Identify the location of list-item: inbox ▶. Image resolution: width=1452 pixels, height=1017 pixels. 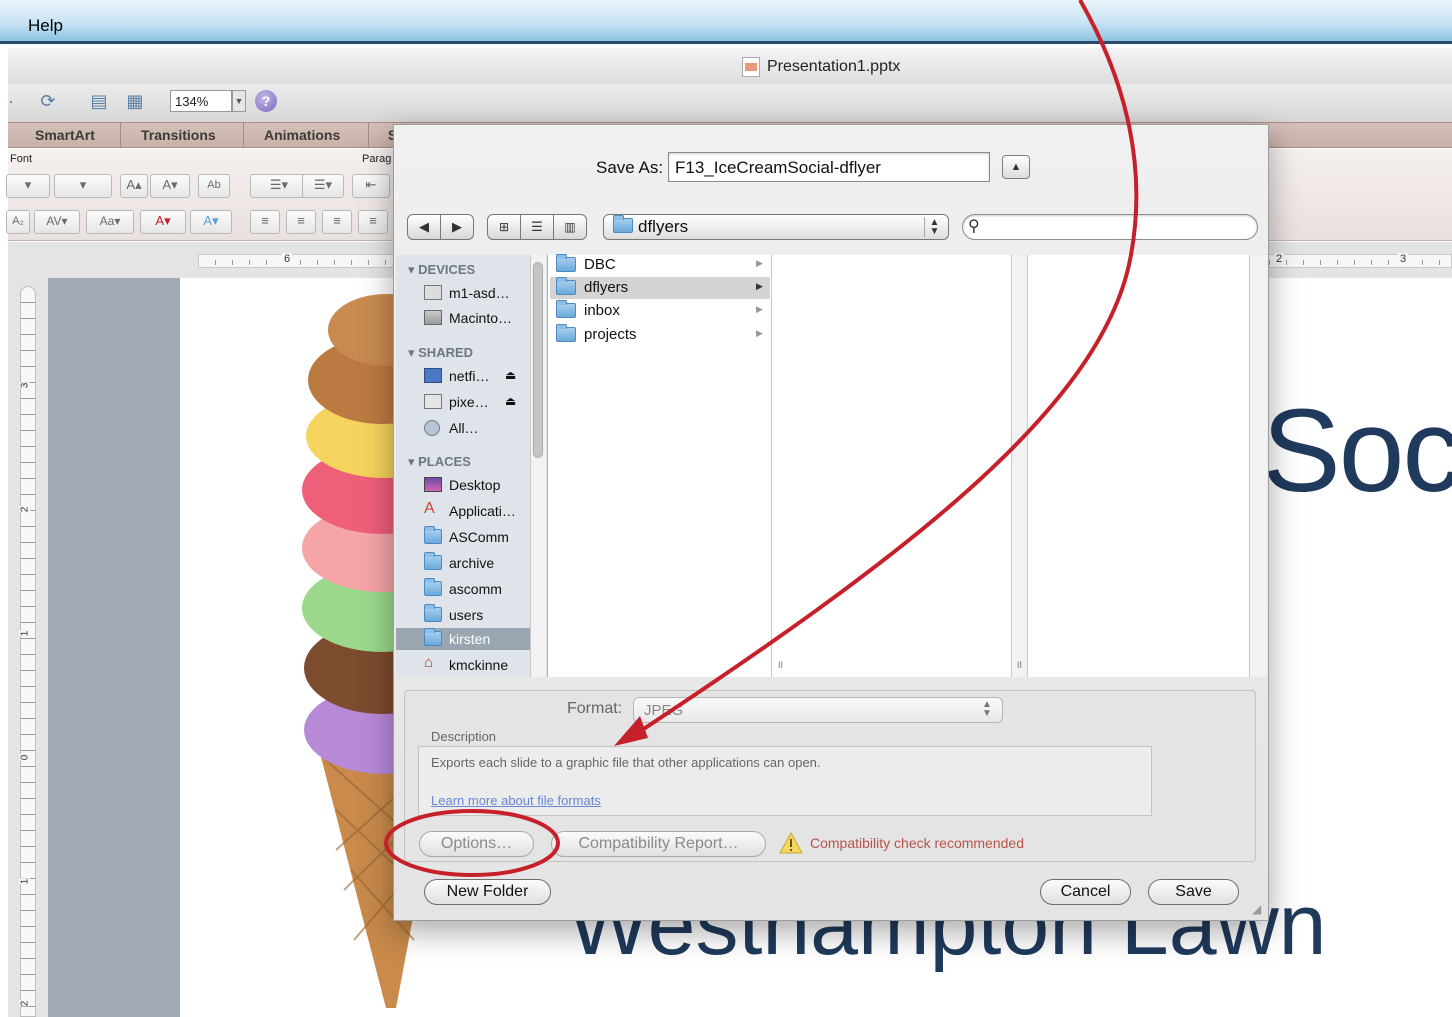
(660, 311).